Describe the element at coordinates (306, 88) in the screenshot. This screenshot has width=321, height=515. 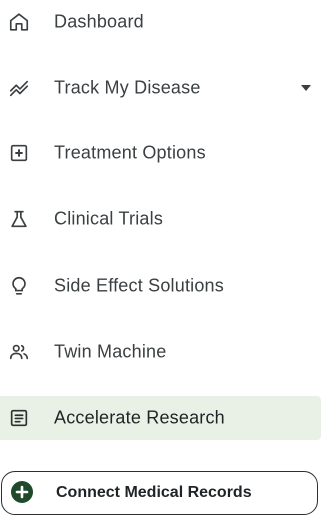
I see `caret-down-icon` at that location.